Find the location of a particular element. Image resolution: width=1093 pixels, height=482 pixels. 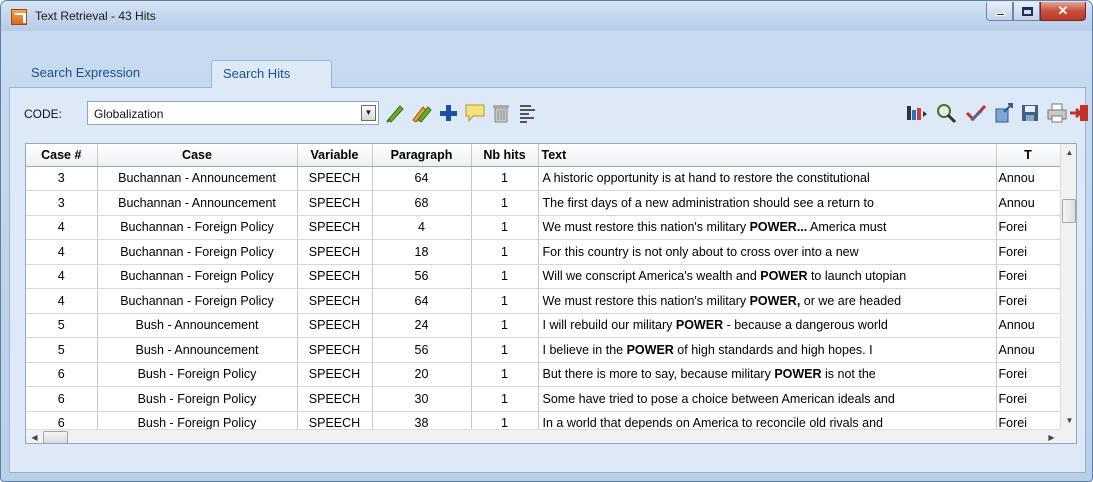

vertical-scroll-thumb is located at coordinates (1069, 211).